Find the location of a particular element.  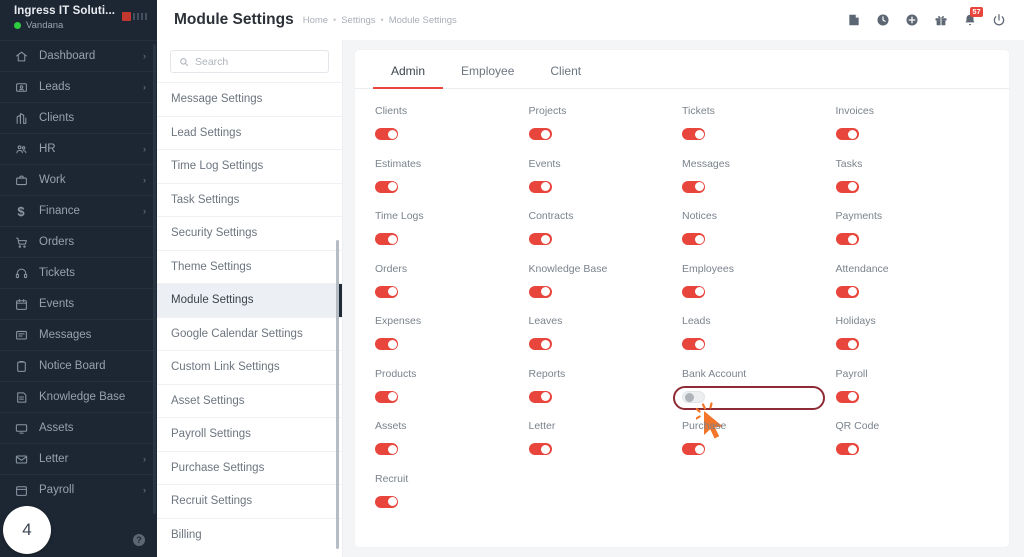

module-toggle-tasks is located at coordinates (847, 186).